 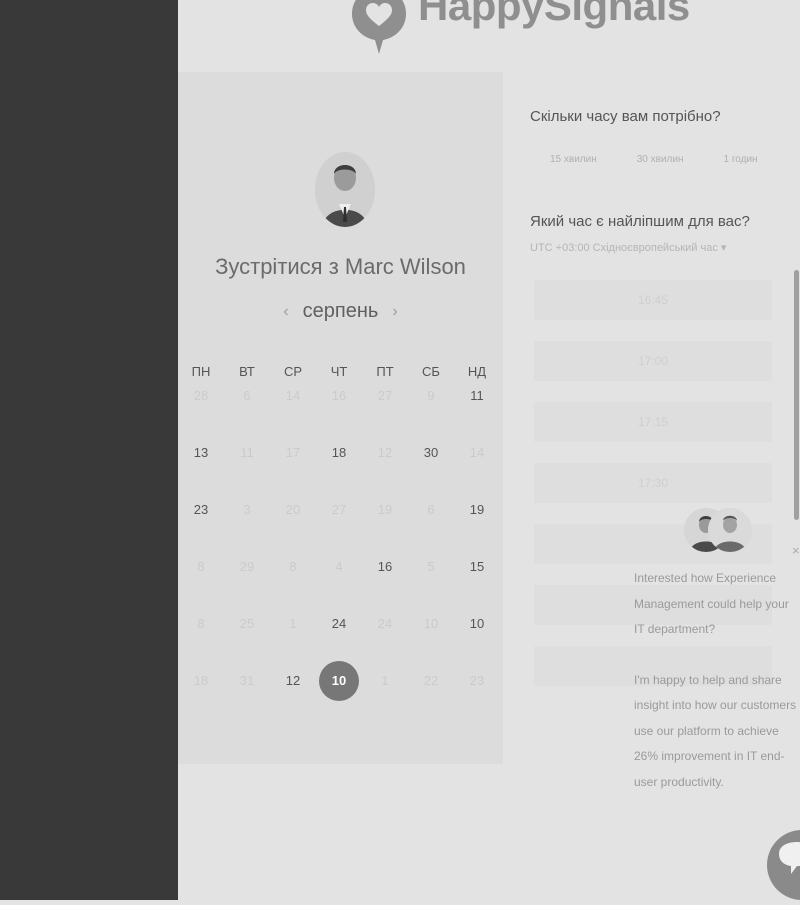 What do you see at coordinates (201, 416) in the screenshot?
I see `calendar-day: 28` at bounding box center [201, 416].